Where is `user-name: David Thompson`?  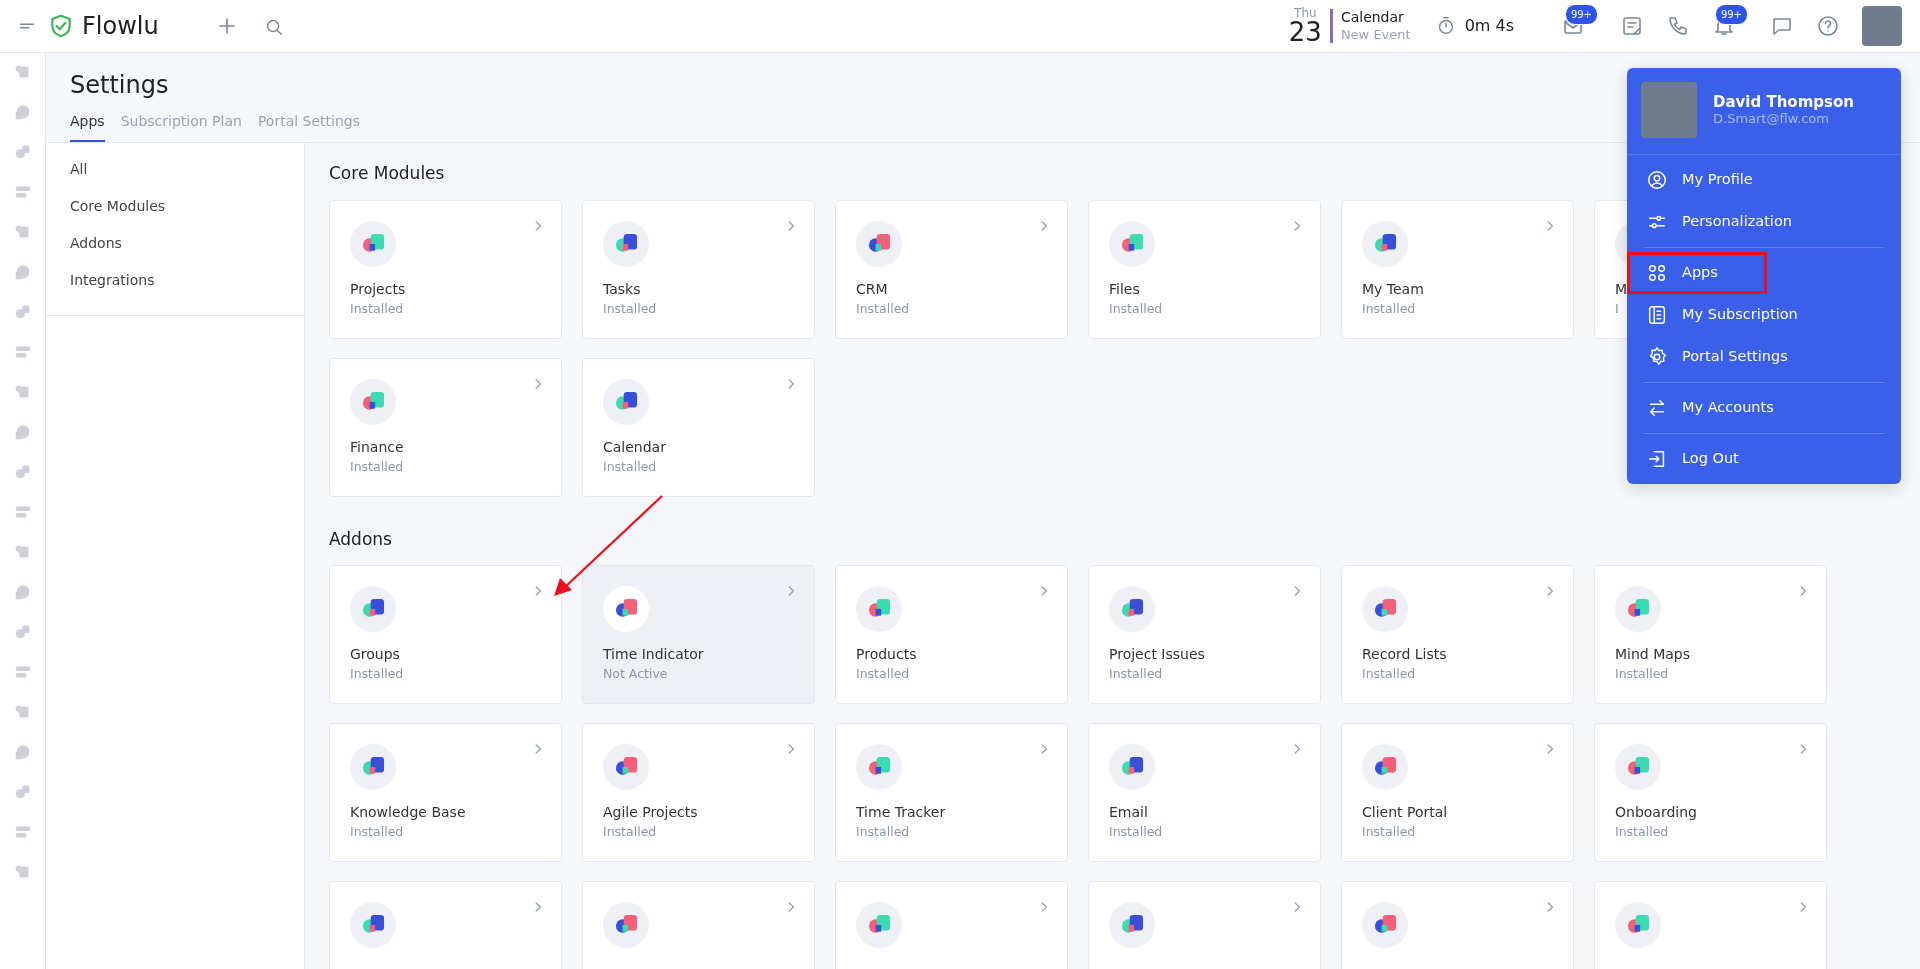 user-name: David Thompson is located at coordinates (1783, 102).